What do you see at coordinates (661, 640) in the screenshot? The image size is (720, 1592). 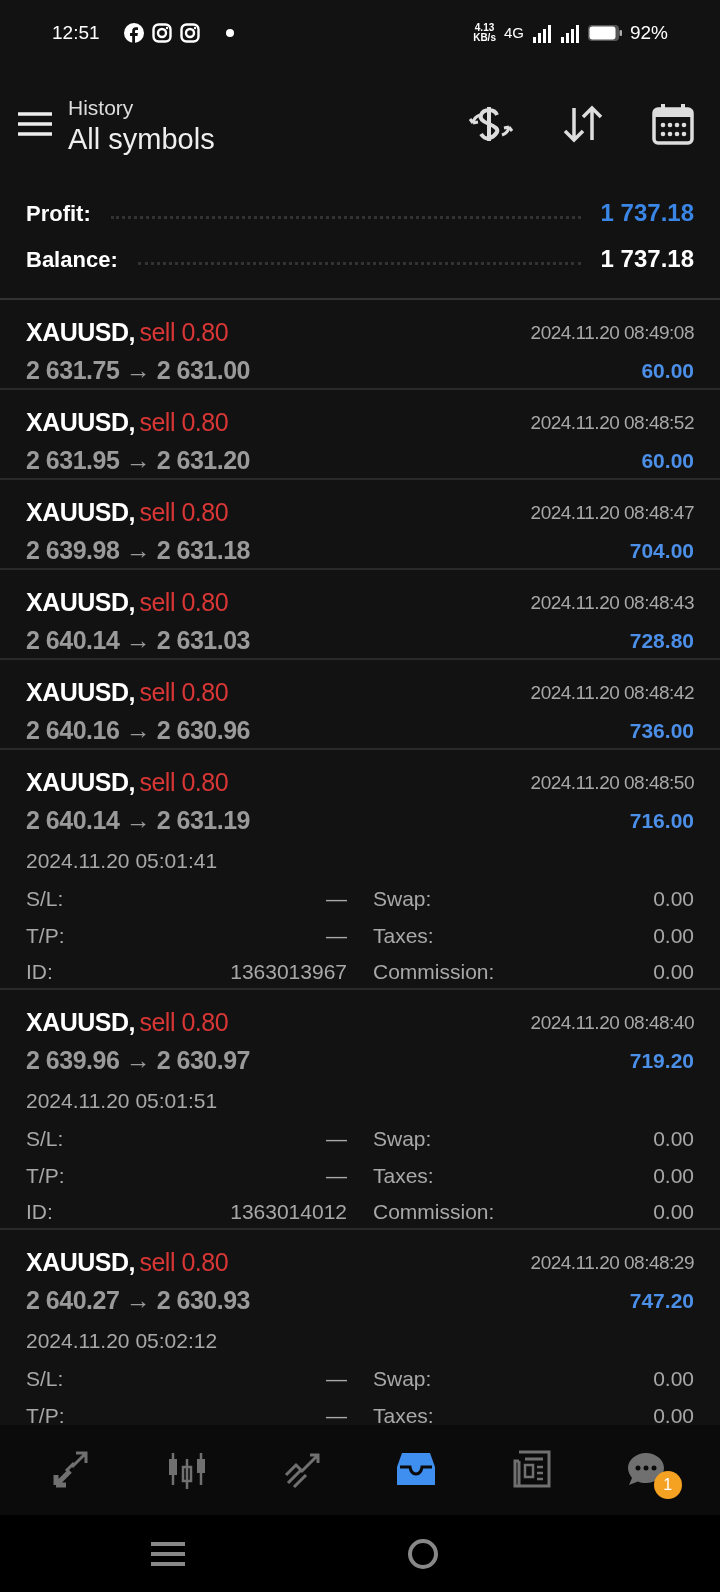 I see `trade-profit: 728.80` at bounding box center [661, 640].